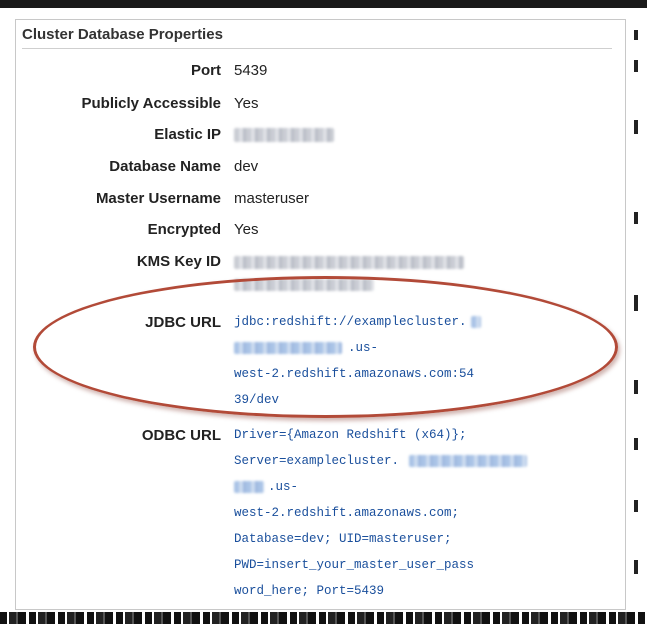 This screenshot has height=624, width=647. Describe the element at coordinates (347, 513) in the screenshot. I see `odbc-url-line: west-2.redshift.amazonaws.com;` at that location.